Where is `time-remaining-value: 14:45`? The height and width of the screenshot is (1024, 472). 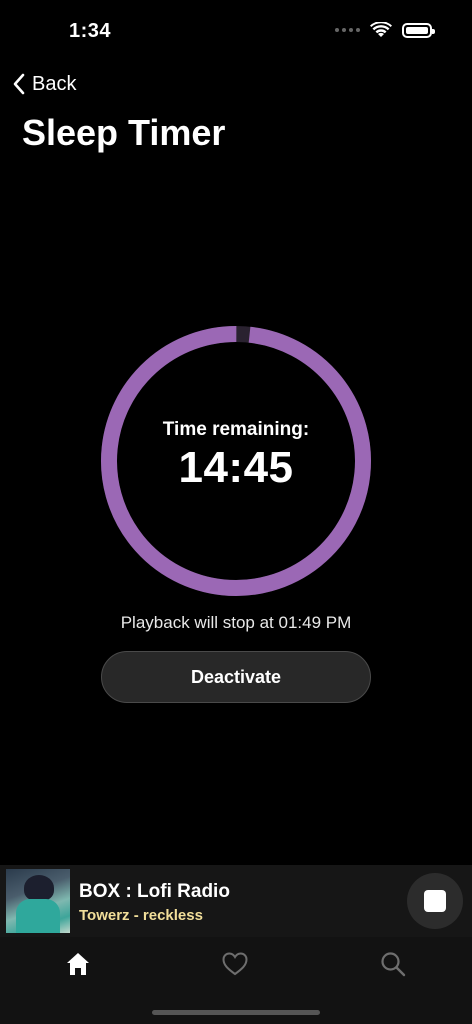
time-remaining-value: 14:45 is located at coordinates (236, 467).